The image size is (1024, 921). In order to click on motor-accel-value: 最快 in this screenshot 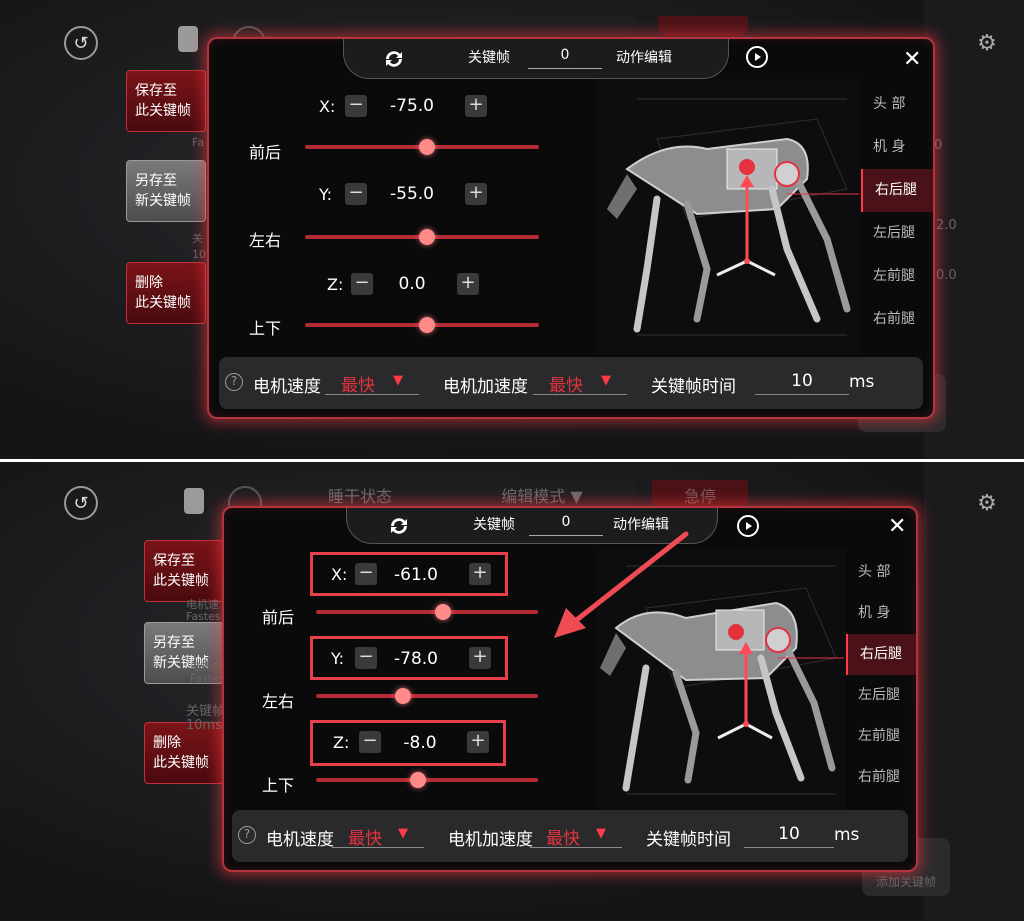, I will do `click(566, 386)`.